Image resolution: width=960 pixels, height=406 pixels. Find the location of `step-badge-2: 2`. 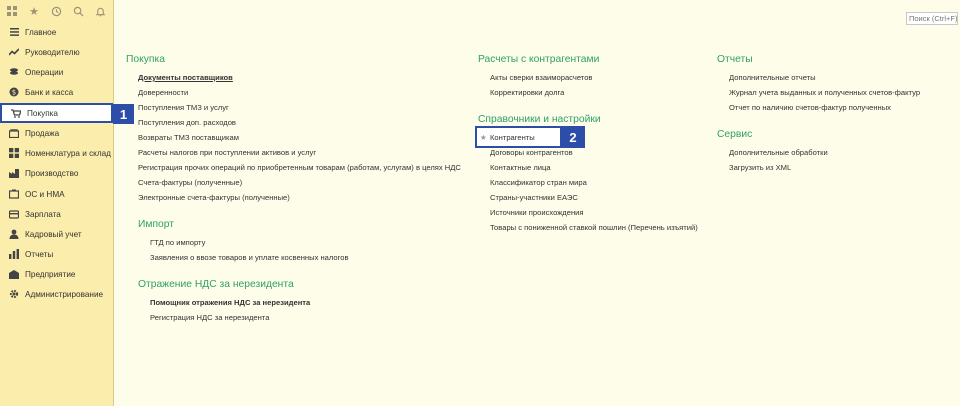

step-badge-2: 2 is located at coordinates (573, 137).